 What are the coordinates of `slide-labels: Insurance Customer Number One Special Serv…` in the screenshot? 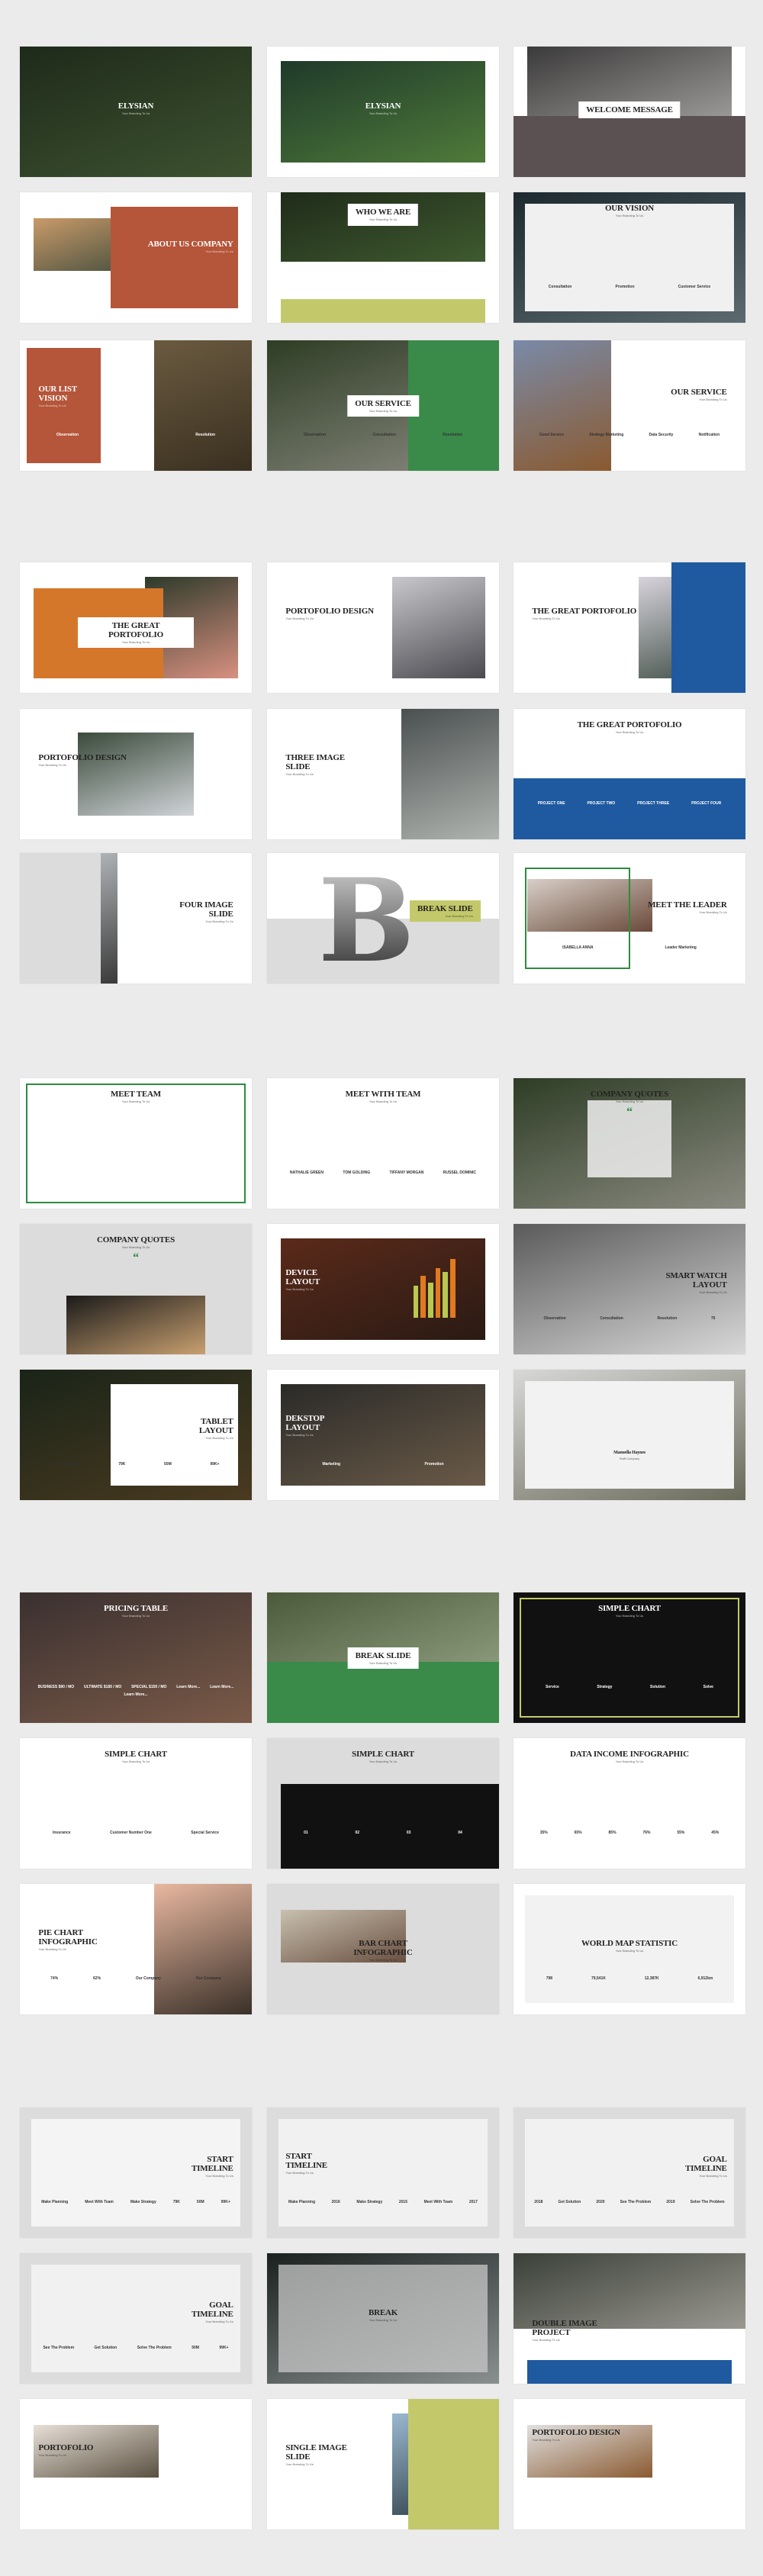 It's located at (136, 1833).